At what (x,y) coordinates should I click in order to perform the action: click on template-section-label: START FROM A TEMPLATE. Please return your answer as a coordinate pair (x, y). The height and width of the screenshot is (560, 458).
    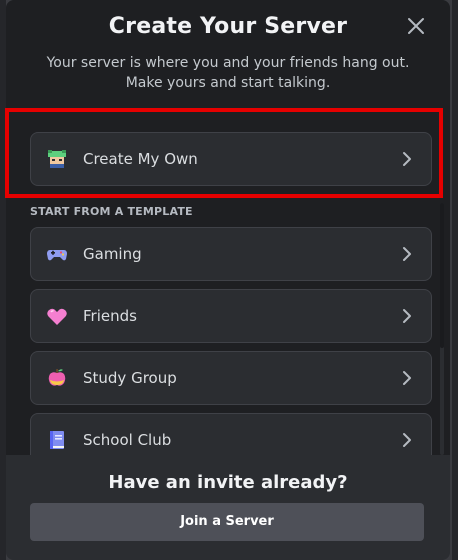
    Looking at the image, I should click on (111, 211).